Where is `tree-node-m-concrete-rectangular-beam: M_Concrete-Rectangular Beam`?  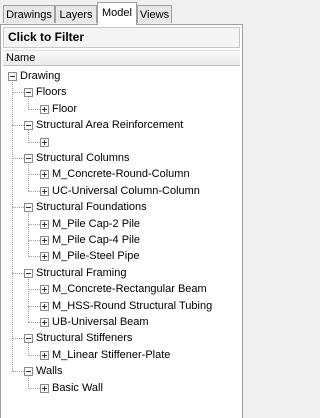 tree-node-m-concrete-rectangular-beam: M_Concrete-Rectangular Beam is located at coordinates (129, 289).